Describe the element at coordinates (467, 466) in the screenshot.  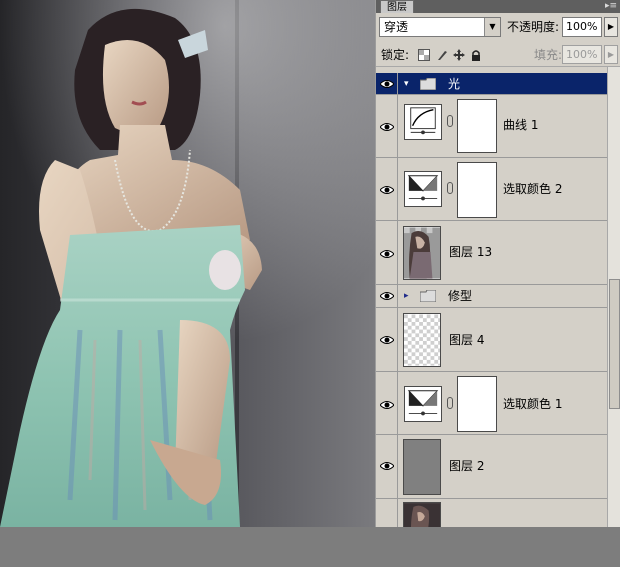
I see `layer-name: 图层 2` at that location.